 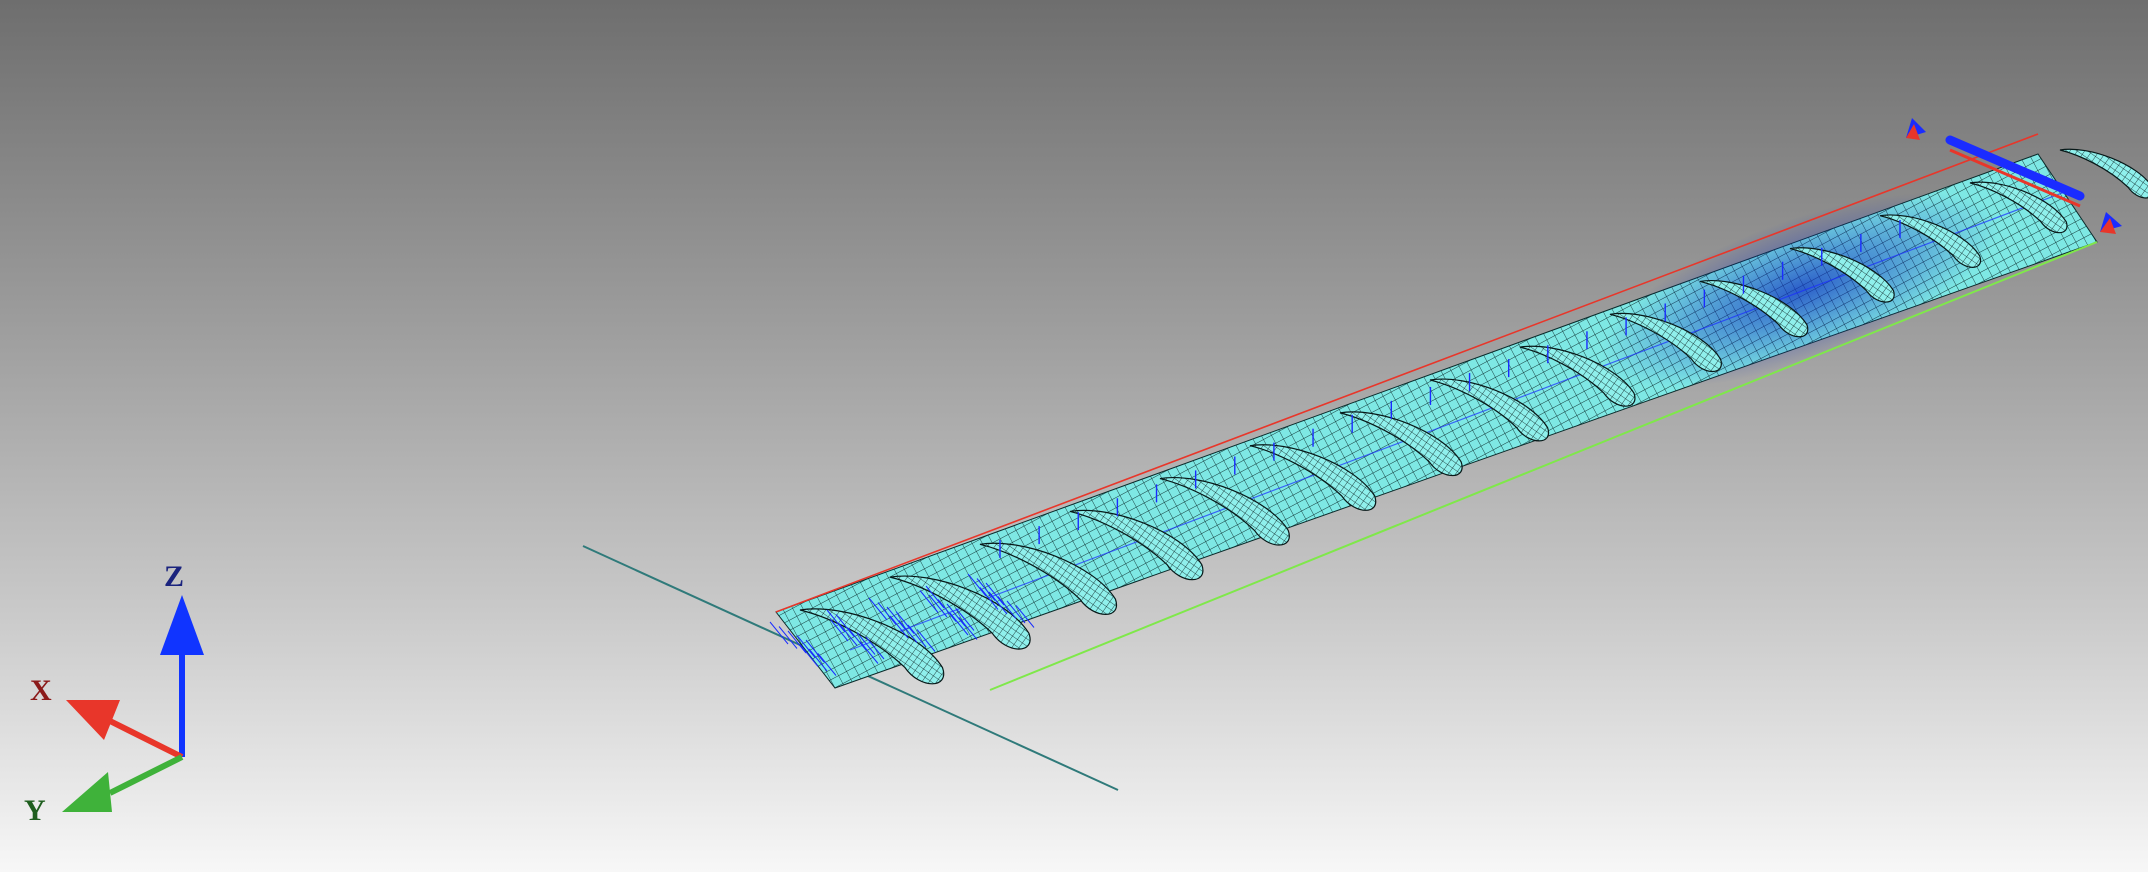 I want to click on x-axis-label: X, so click(x=41, y=690).